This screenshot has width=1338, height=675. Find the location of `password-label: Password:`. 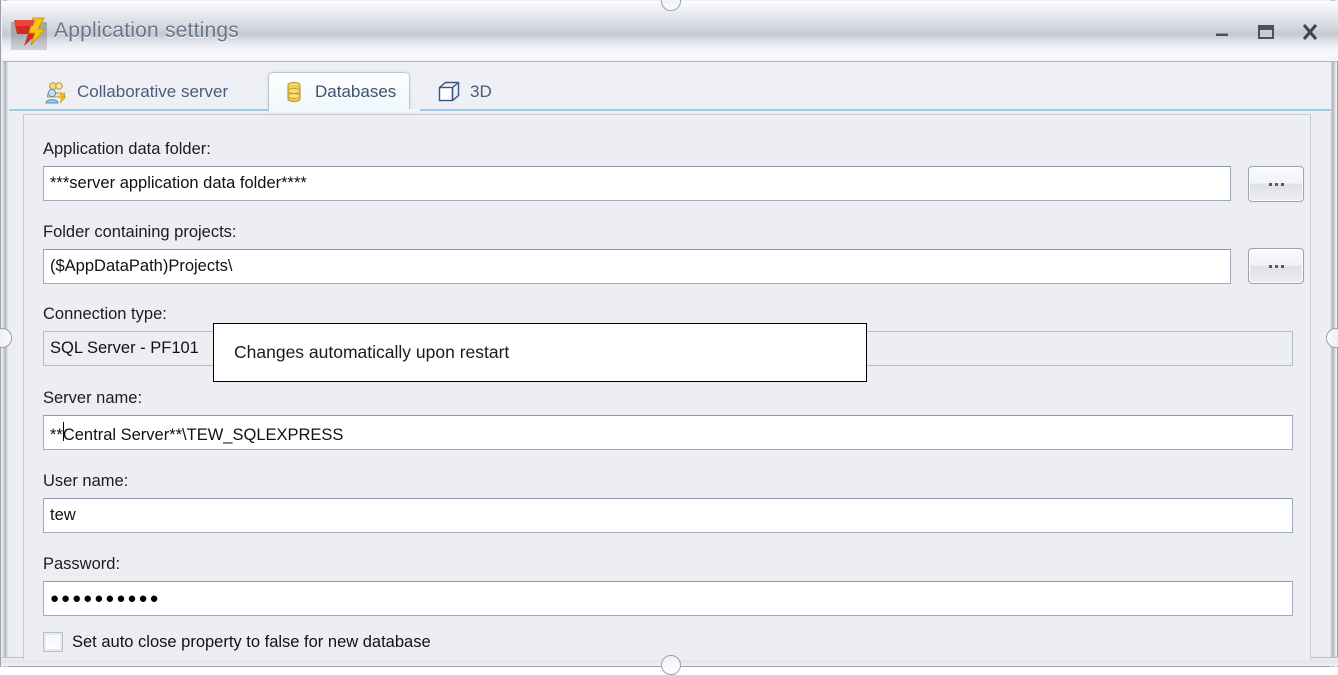

password-label: Password: is located at coordinates (82, 564).